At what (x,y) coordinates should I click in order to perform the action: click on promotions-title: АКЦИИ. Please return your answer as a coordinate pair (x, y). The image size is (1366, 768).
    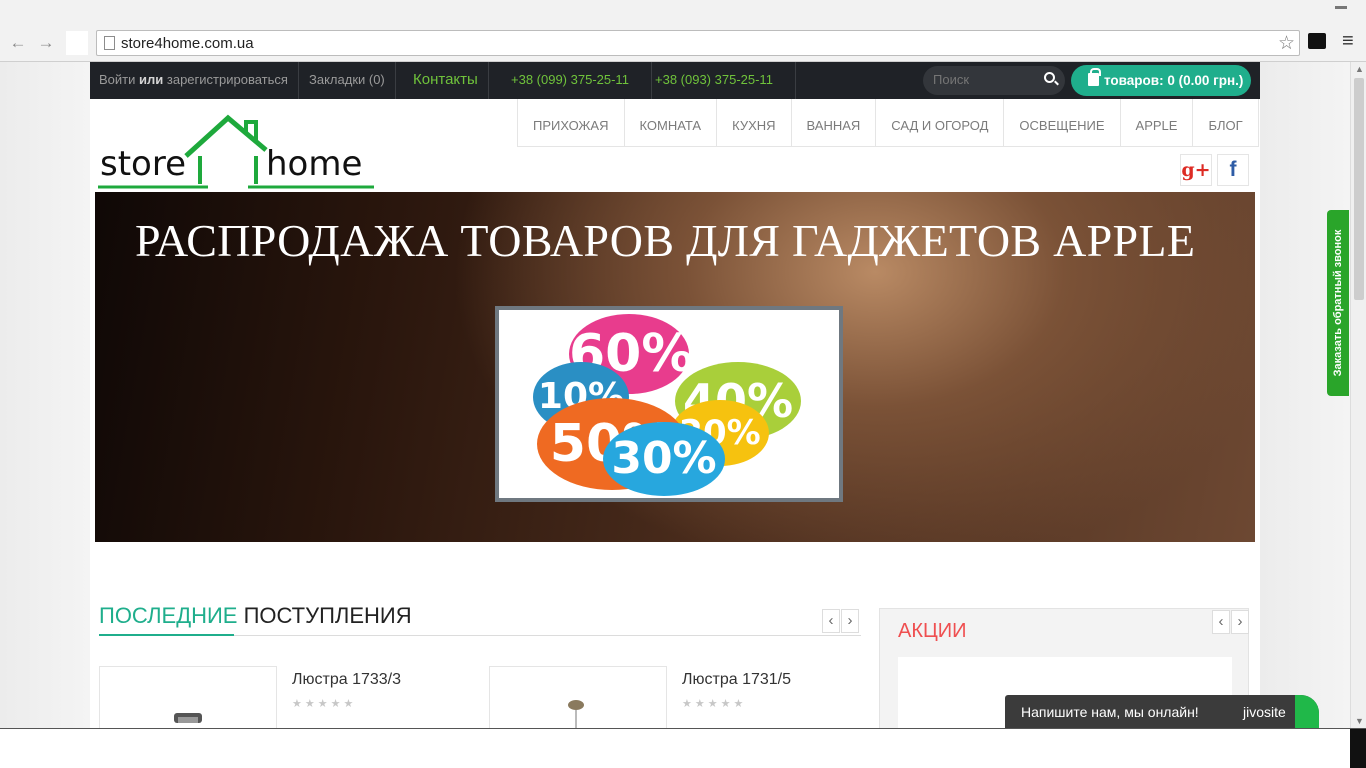
    Looking at the image, I should click on (932, 631).